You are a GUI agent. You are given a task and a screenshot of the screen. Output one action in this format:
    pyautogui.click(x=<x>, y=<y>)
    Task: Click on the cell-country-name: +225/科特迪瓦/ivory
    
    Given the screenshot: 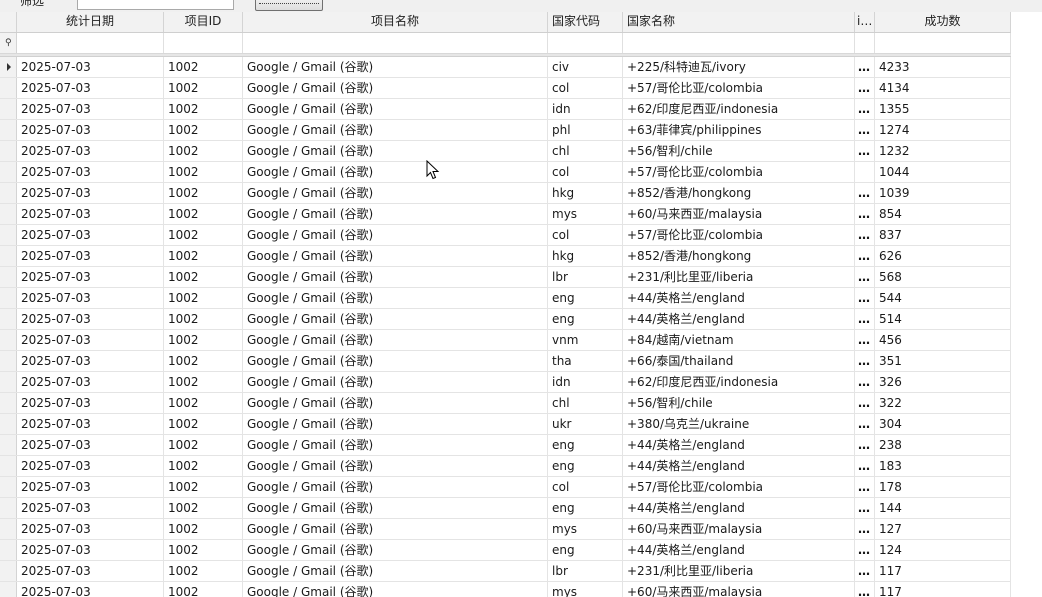 What is the action you would take?
    pyautogui.click(x=739, y=67)
    